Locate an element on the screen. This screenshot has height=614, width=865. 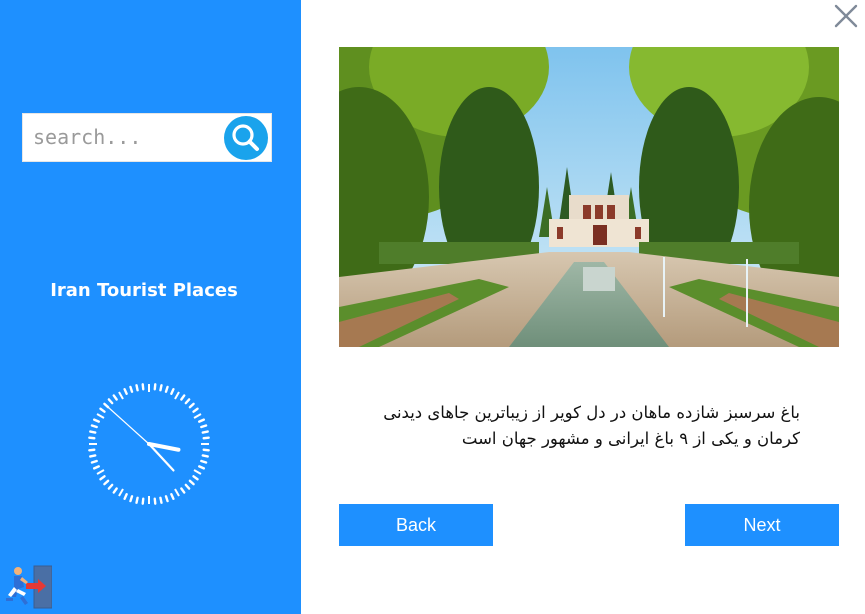
back-button: Back is located at coordinates (416, 525).